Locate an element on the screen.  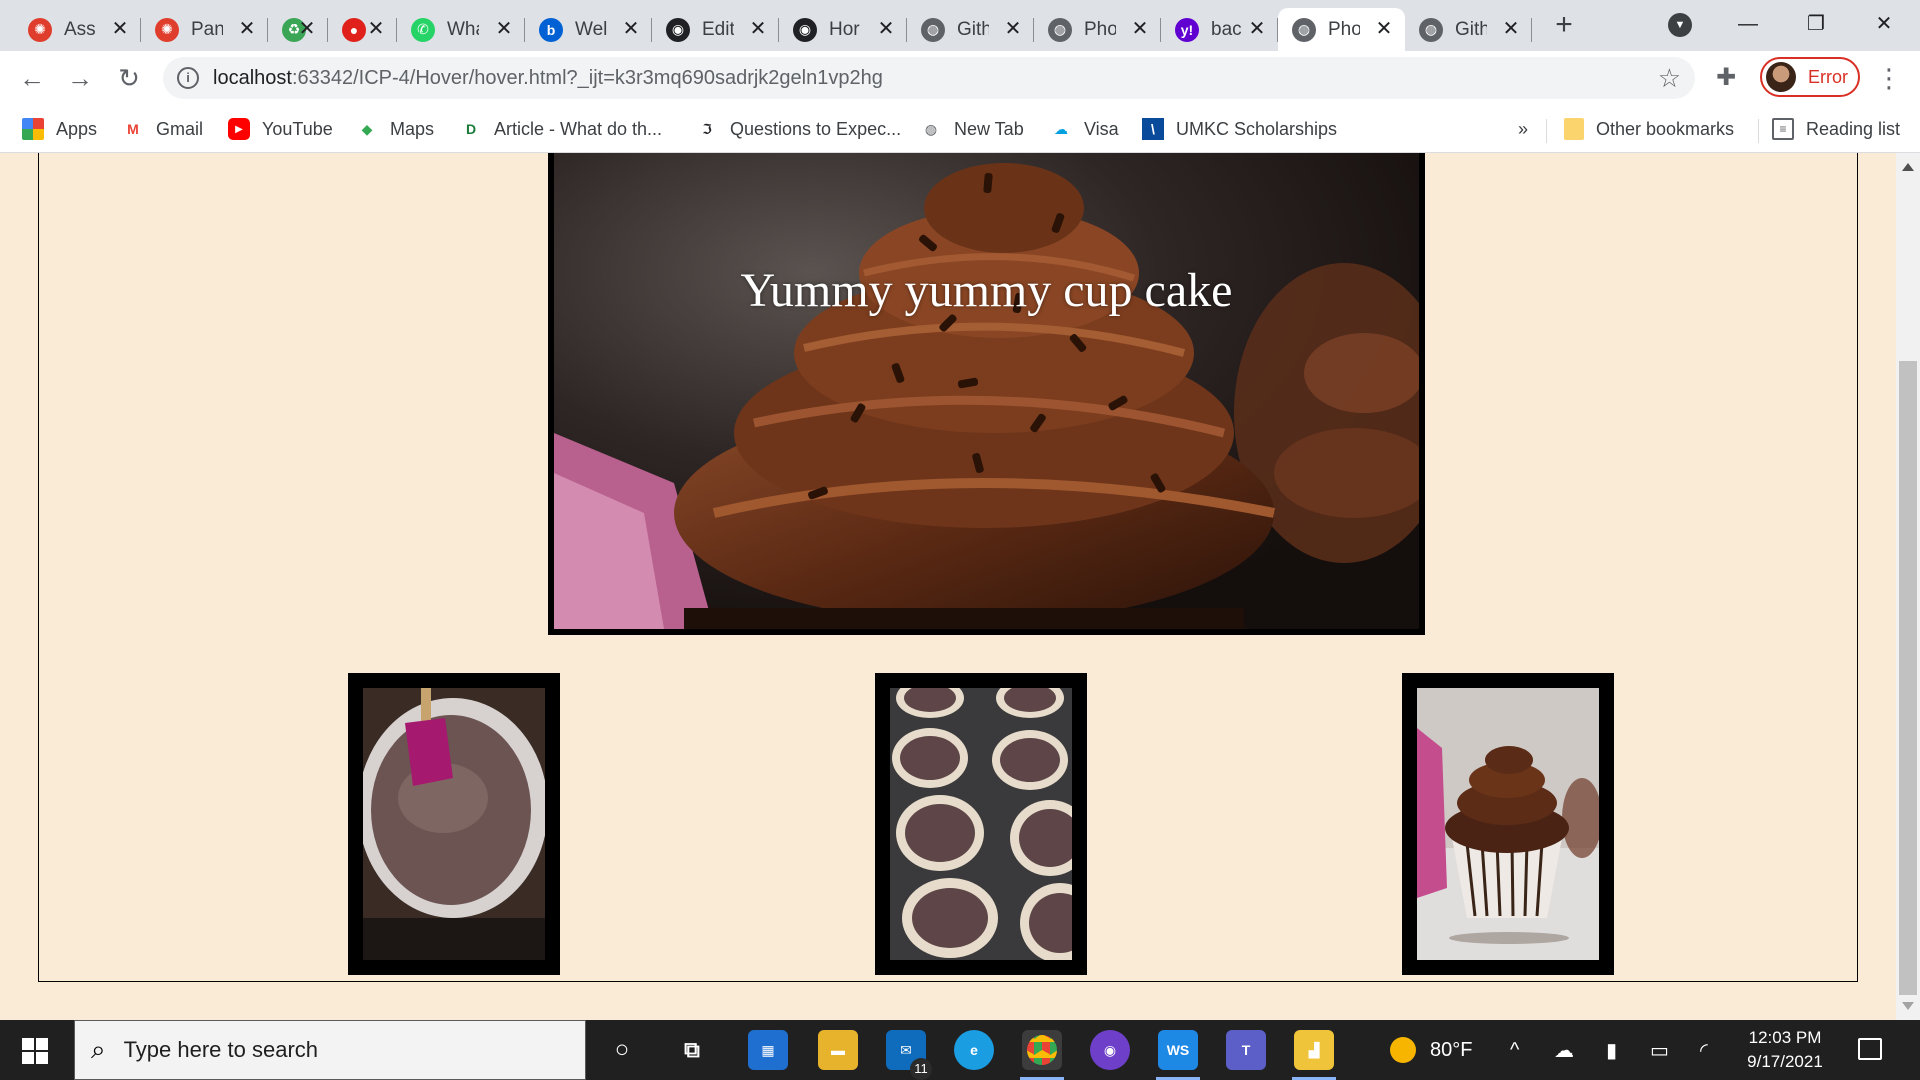
tab-title: Edit is located at coordinates (718, 29).